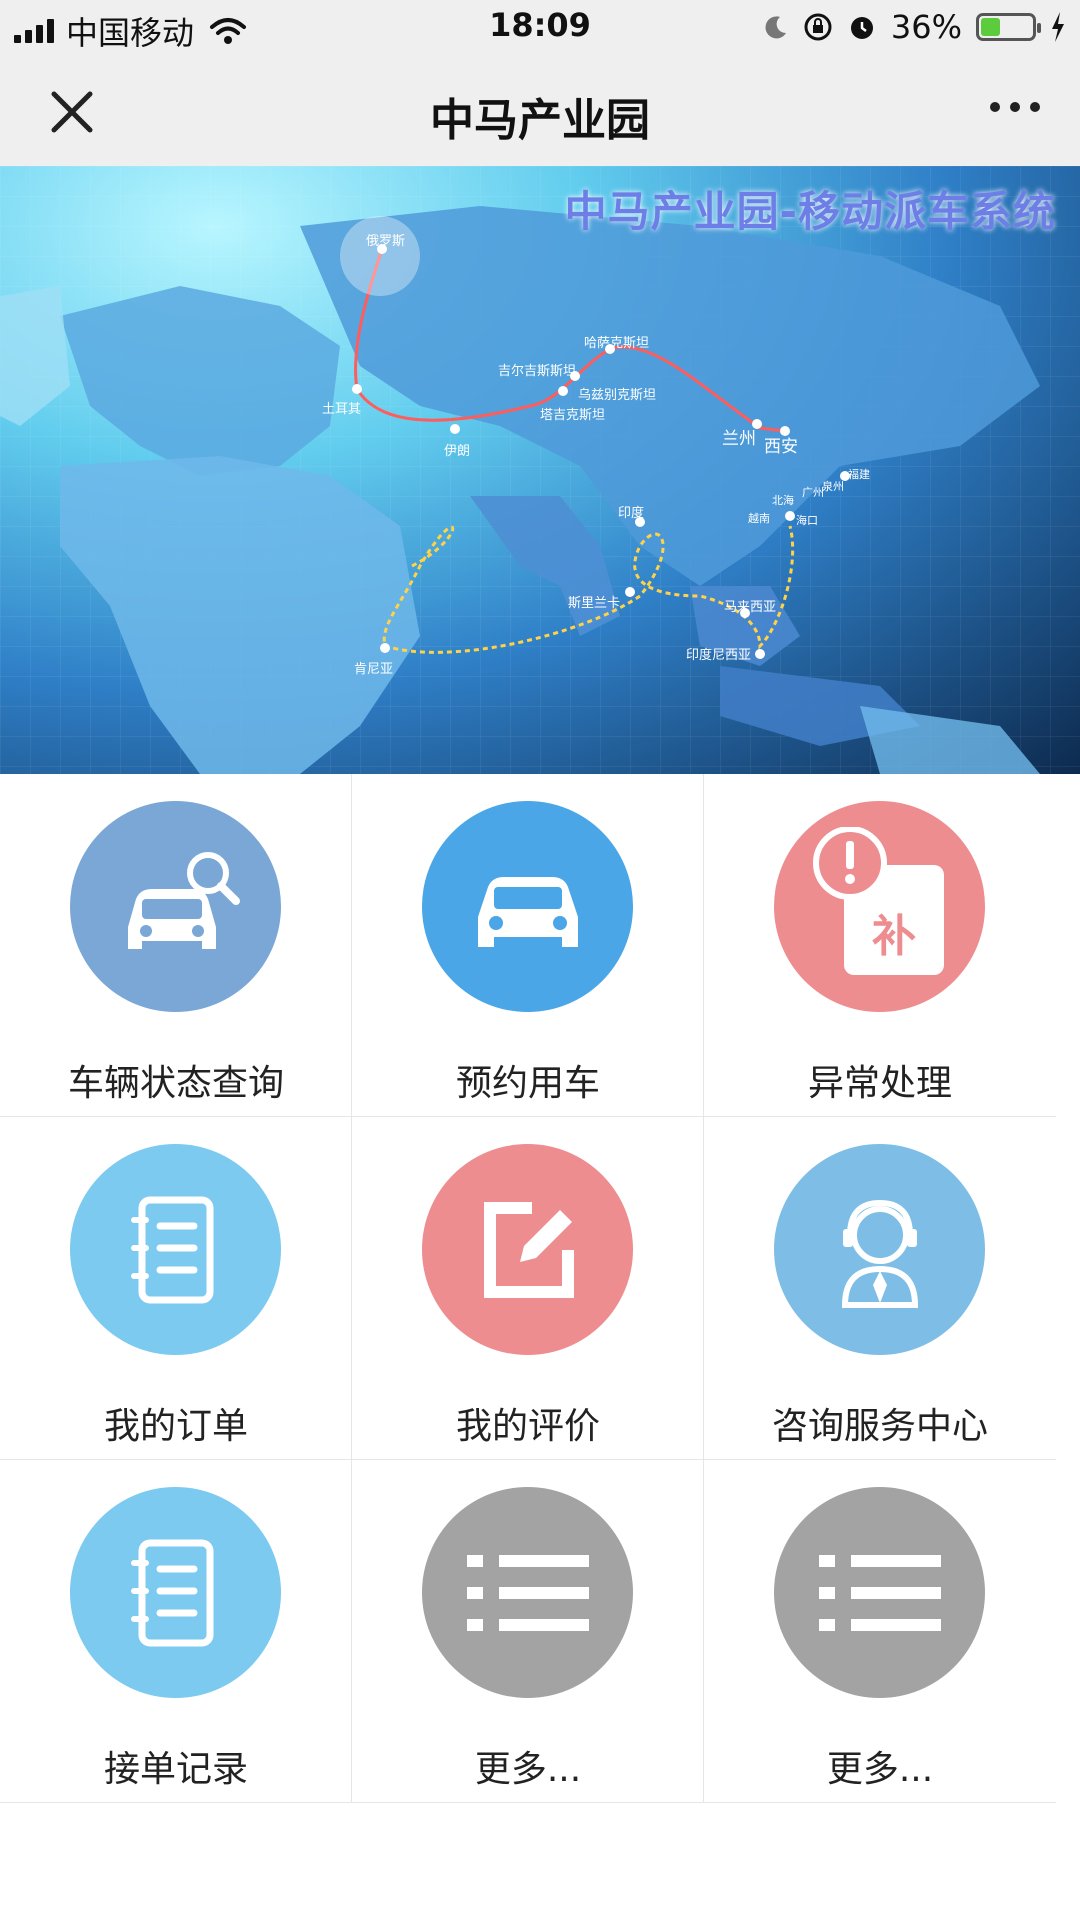 The height and width of the screenshot is (1920, 1080). Describe the element at coordinates (783, 500) in the screenshot. I see `city-label: 北海` at that location.